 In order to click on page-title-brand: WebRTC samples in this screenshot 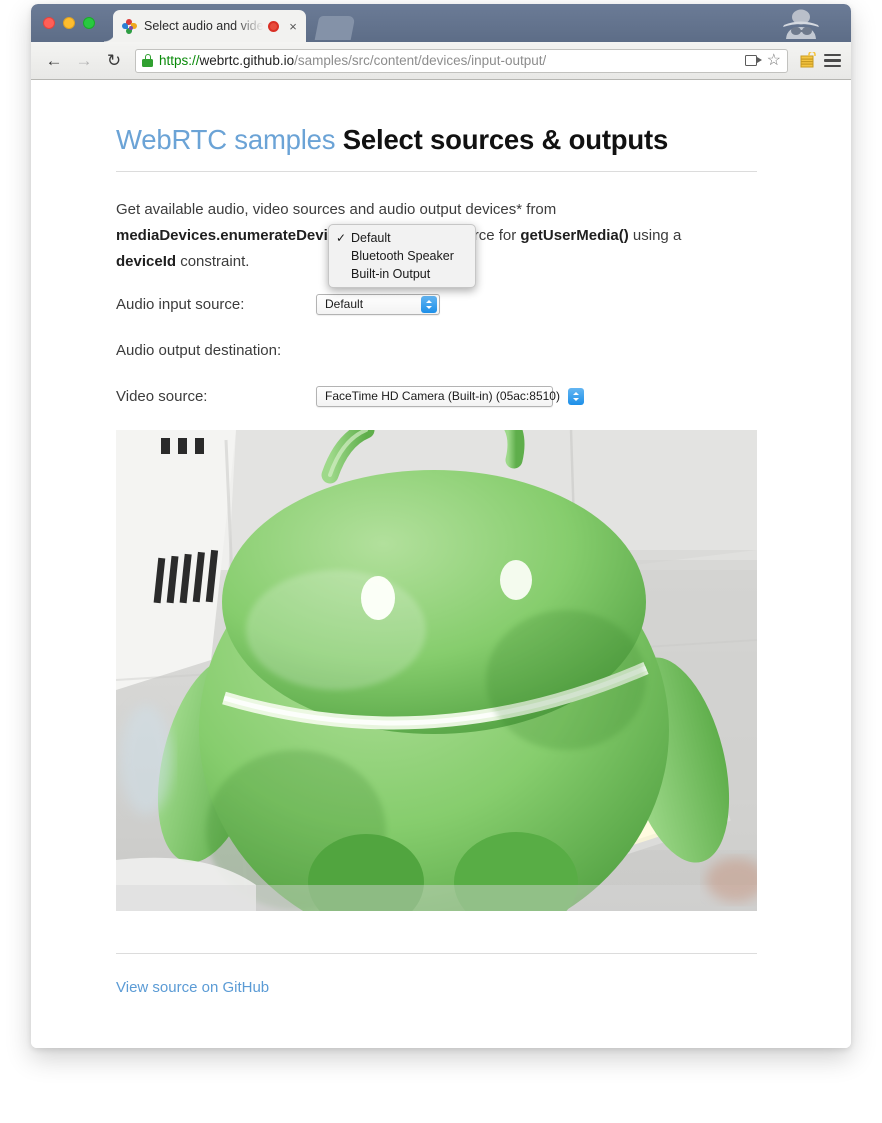, I will do `click(226, 139)`.